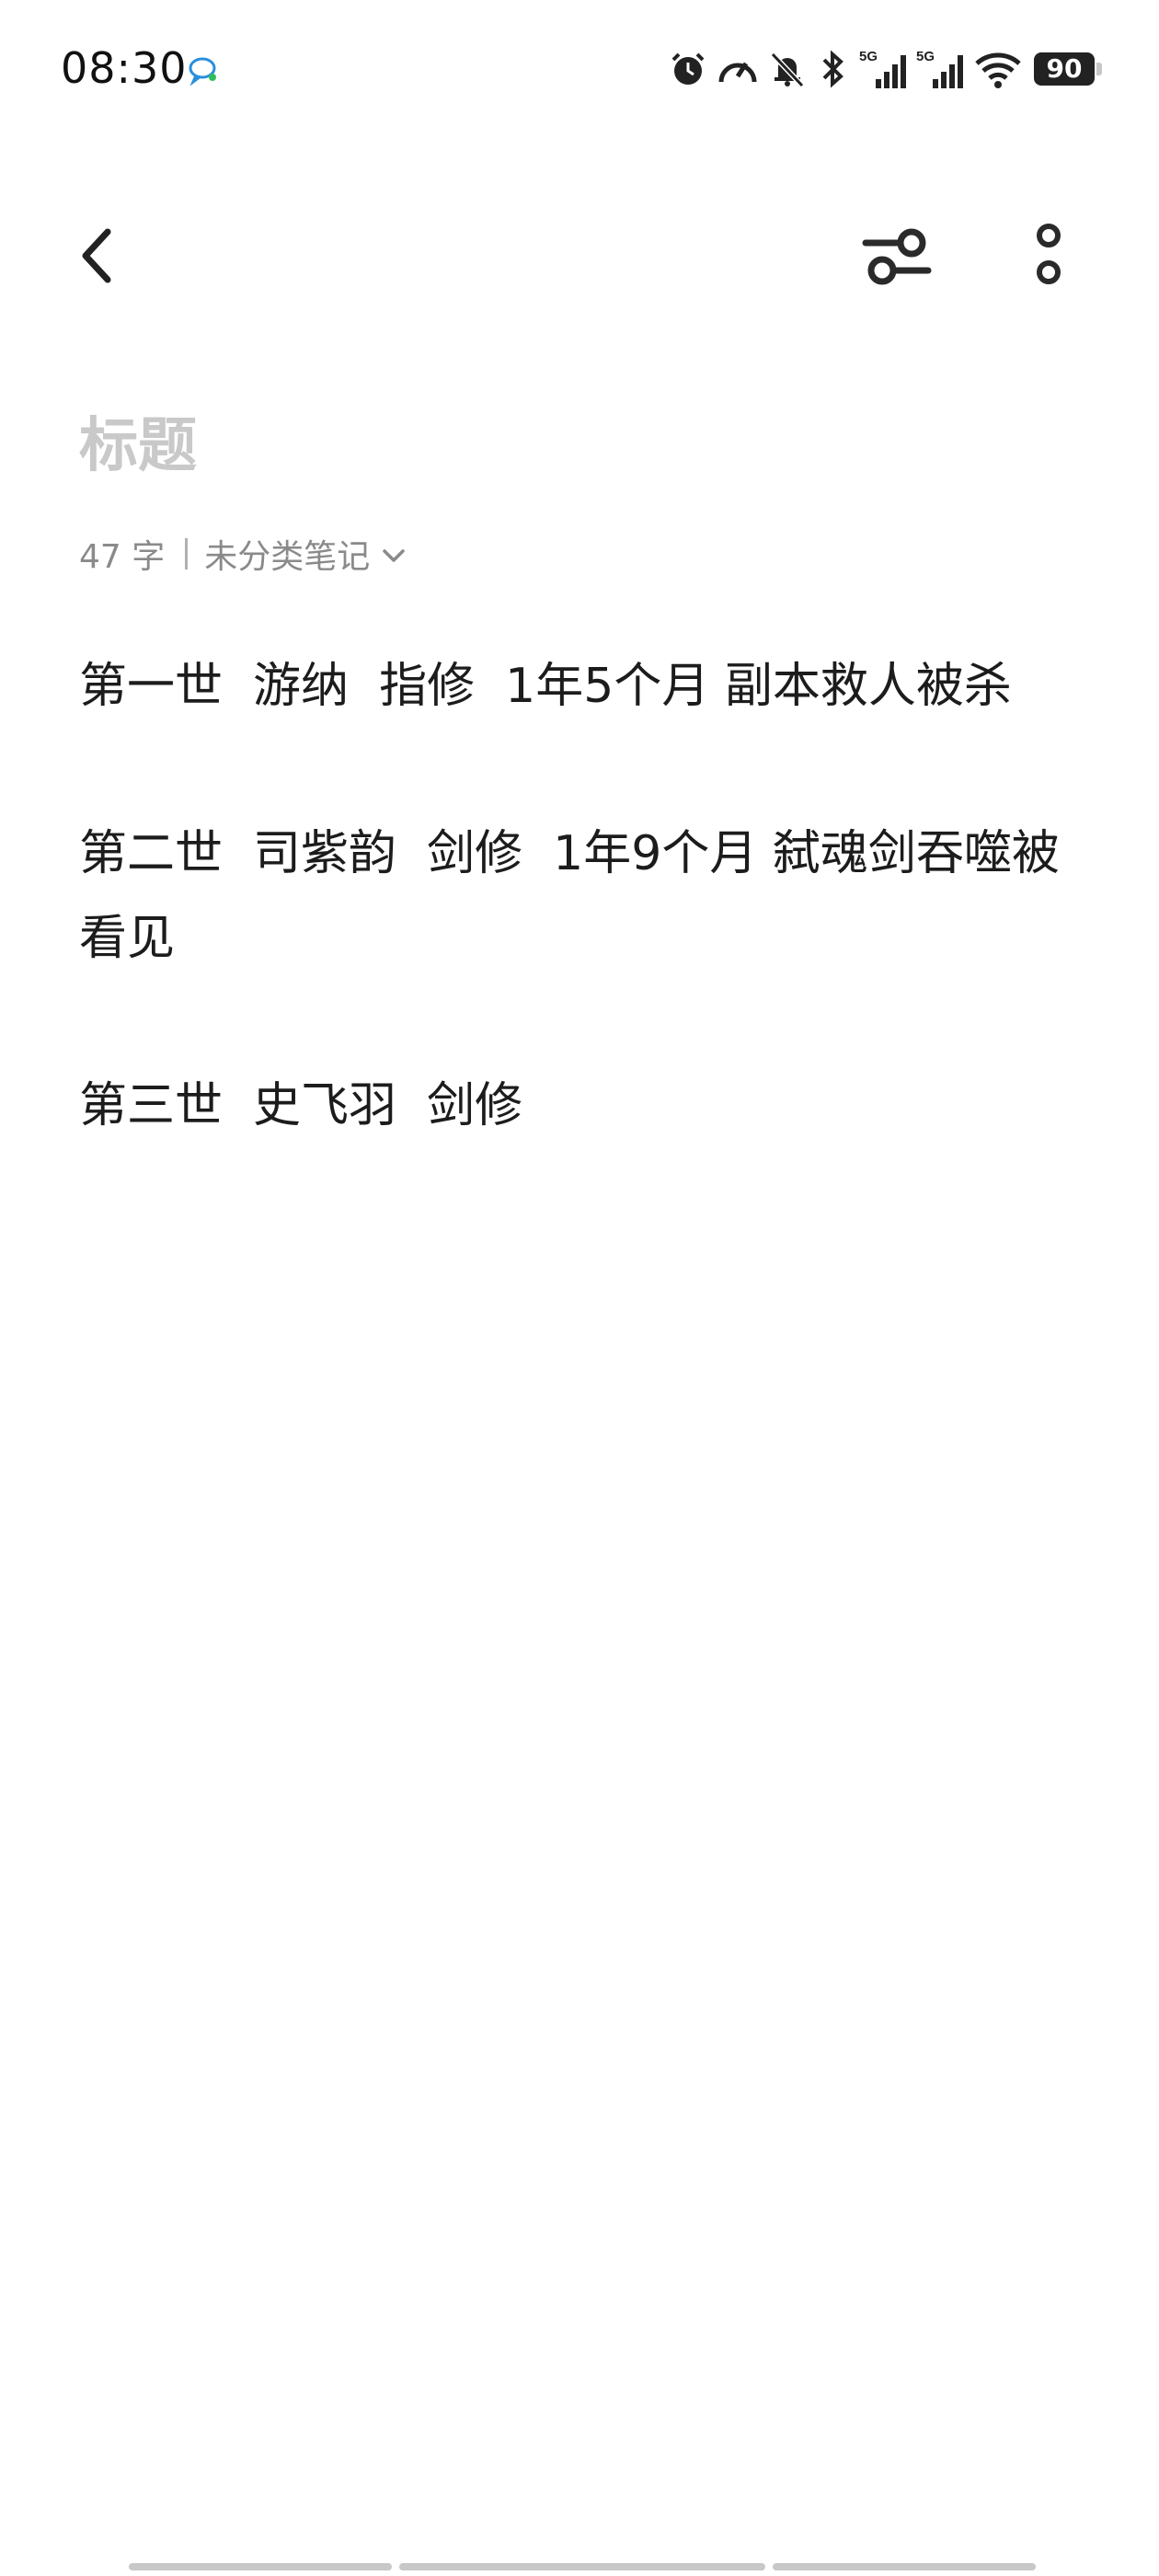  I want to click on chevron-left-icon, so click(96, 257).